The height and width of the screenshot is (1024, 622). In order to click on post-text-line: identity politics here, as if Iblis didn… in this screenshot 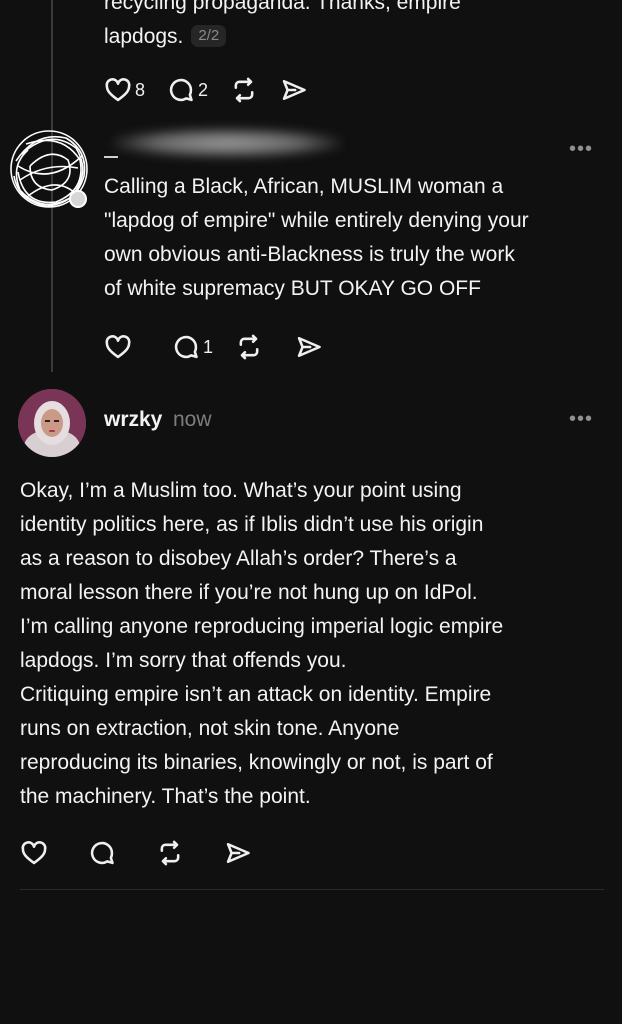, I will do `click(252, 524)`.